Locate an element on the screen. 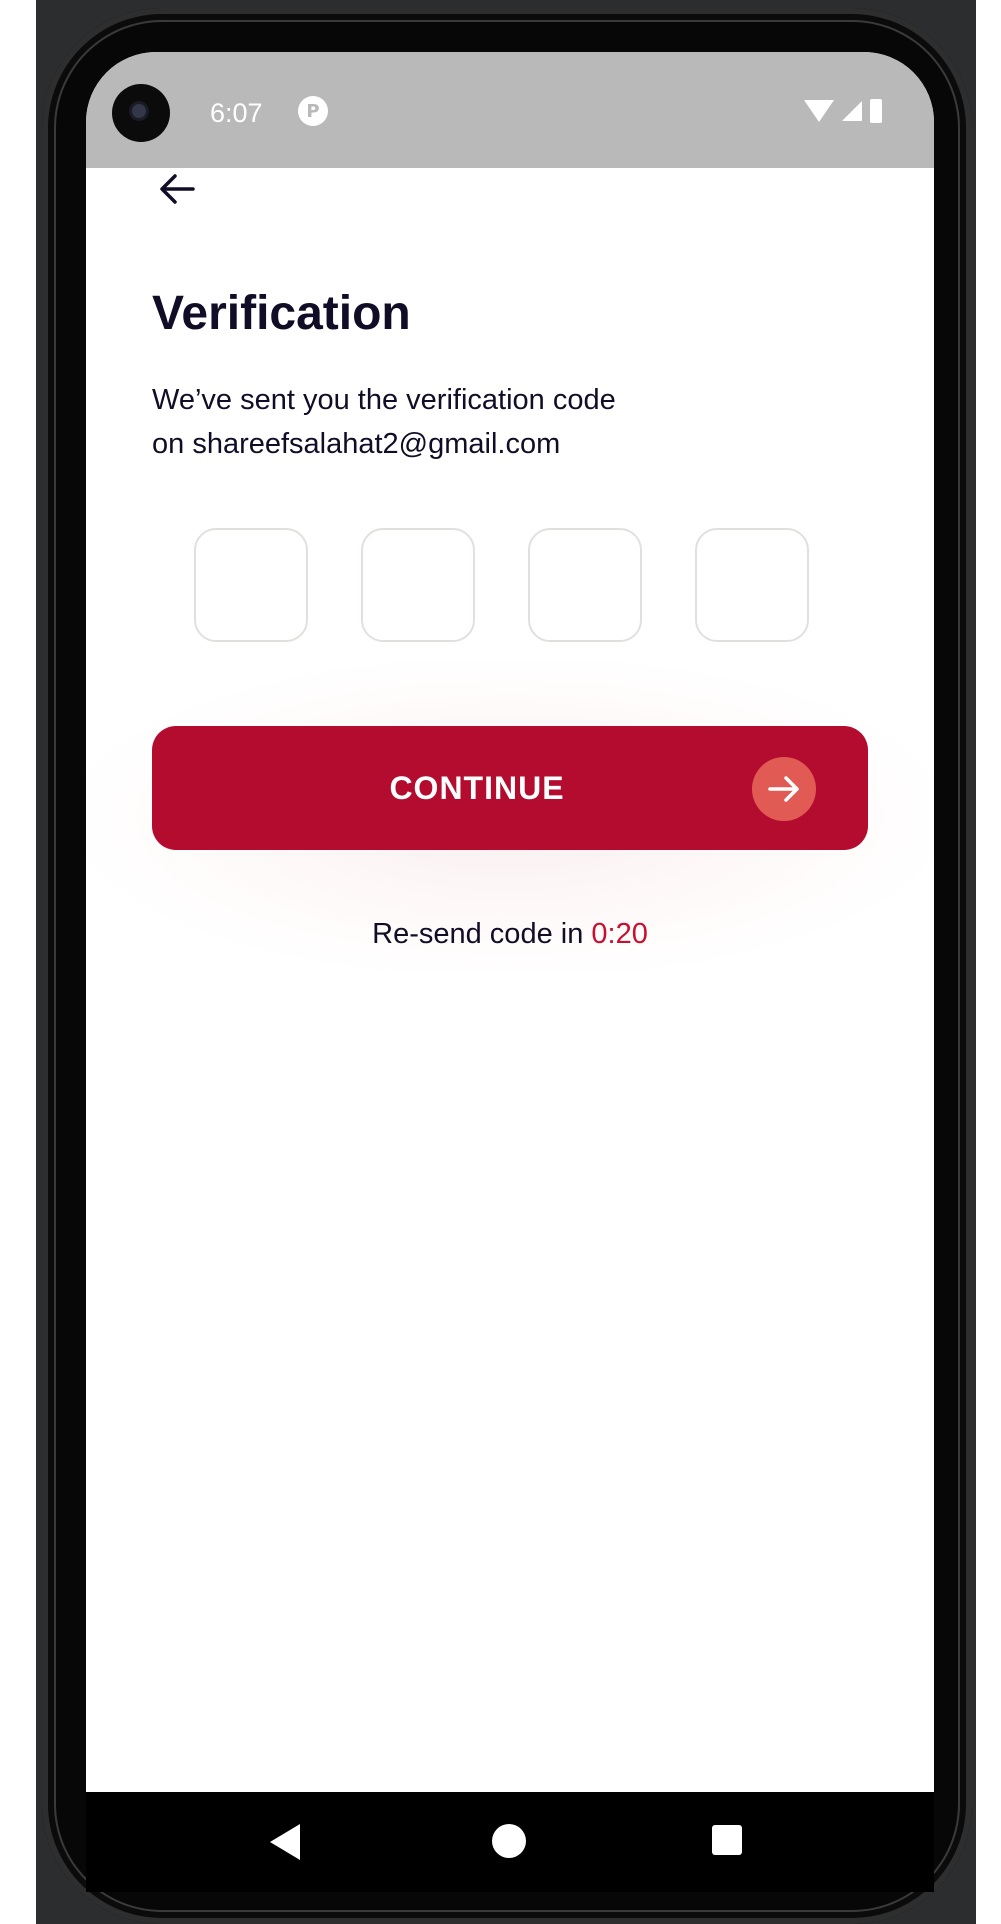  battery-icon is located at coordinates (876, 111).